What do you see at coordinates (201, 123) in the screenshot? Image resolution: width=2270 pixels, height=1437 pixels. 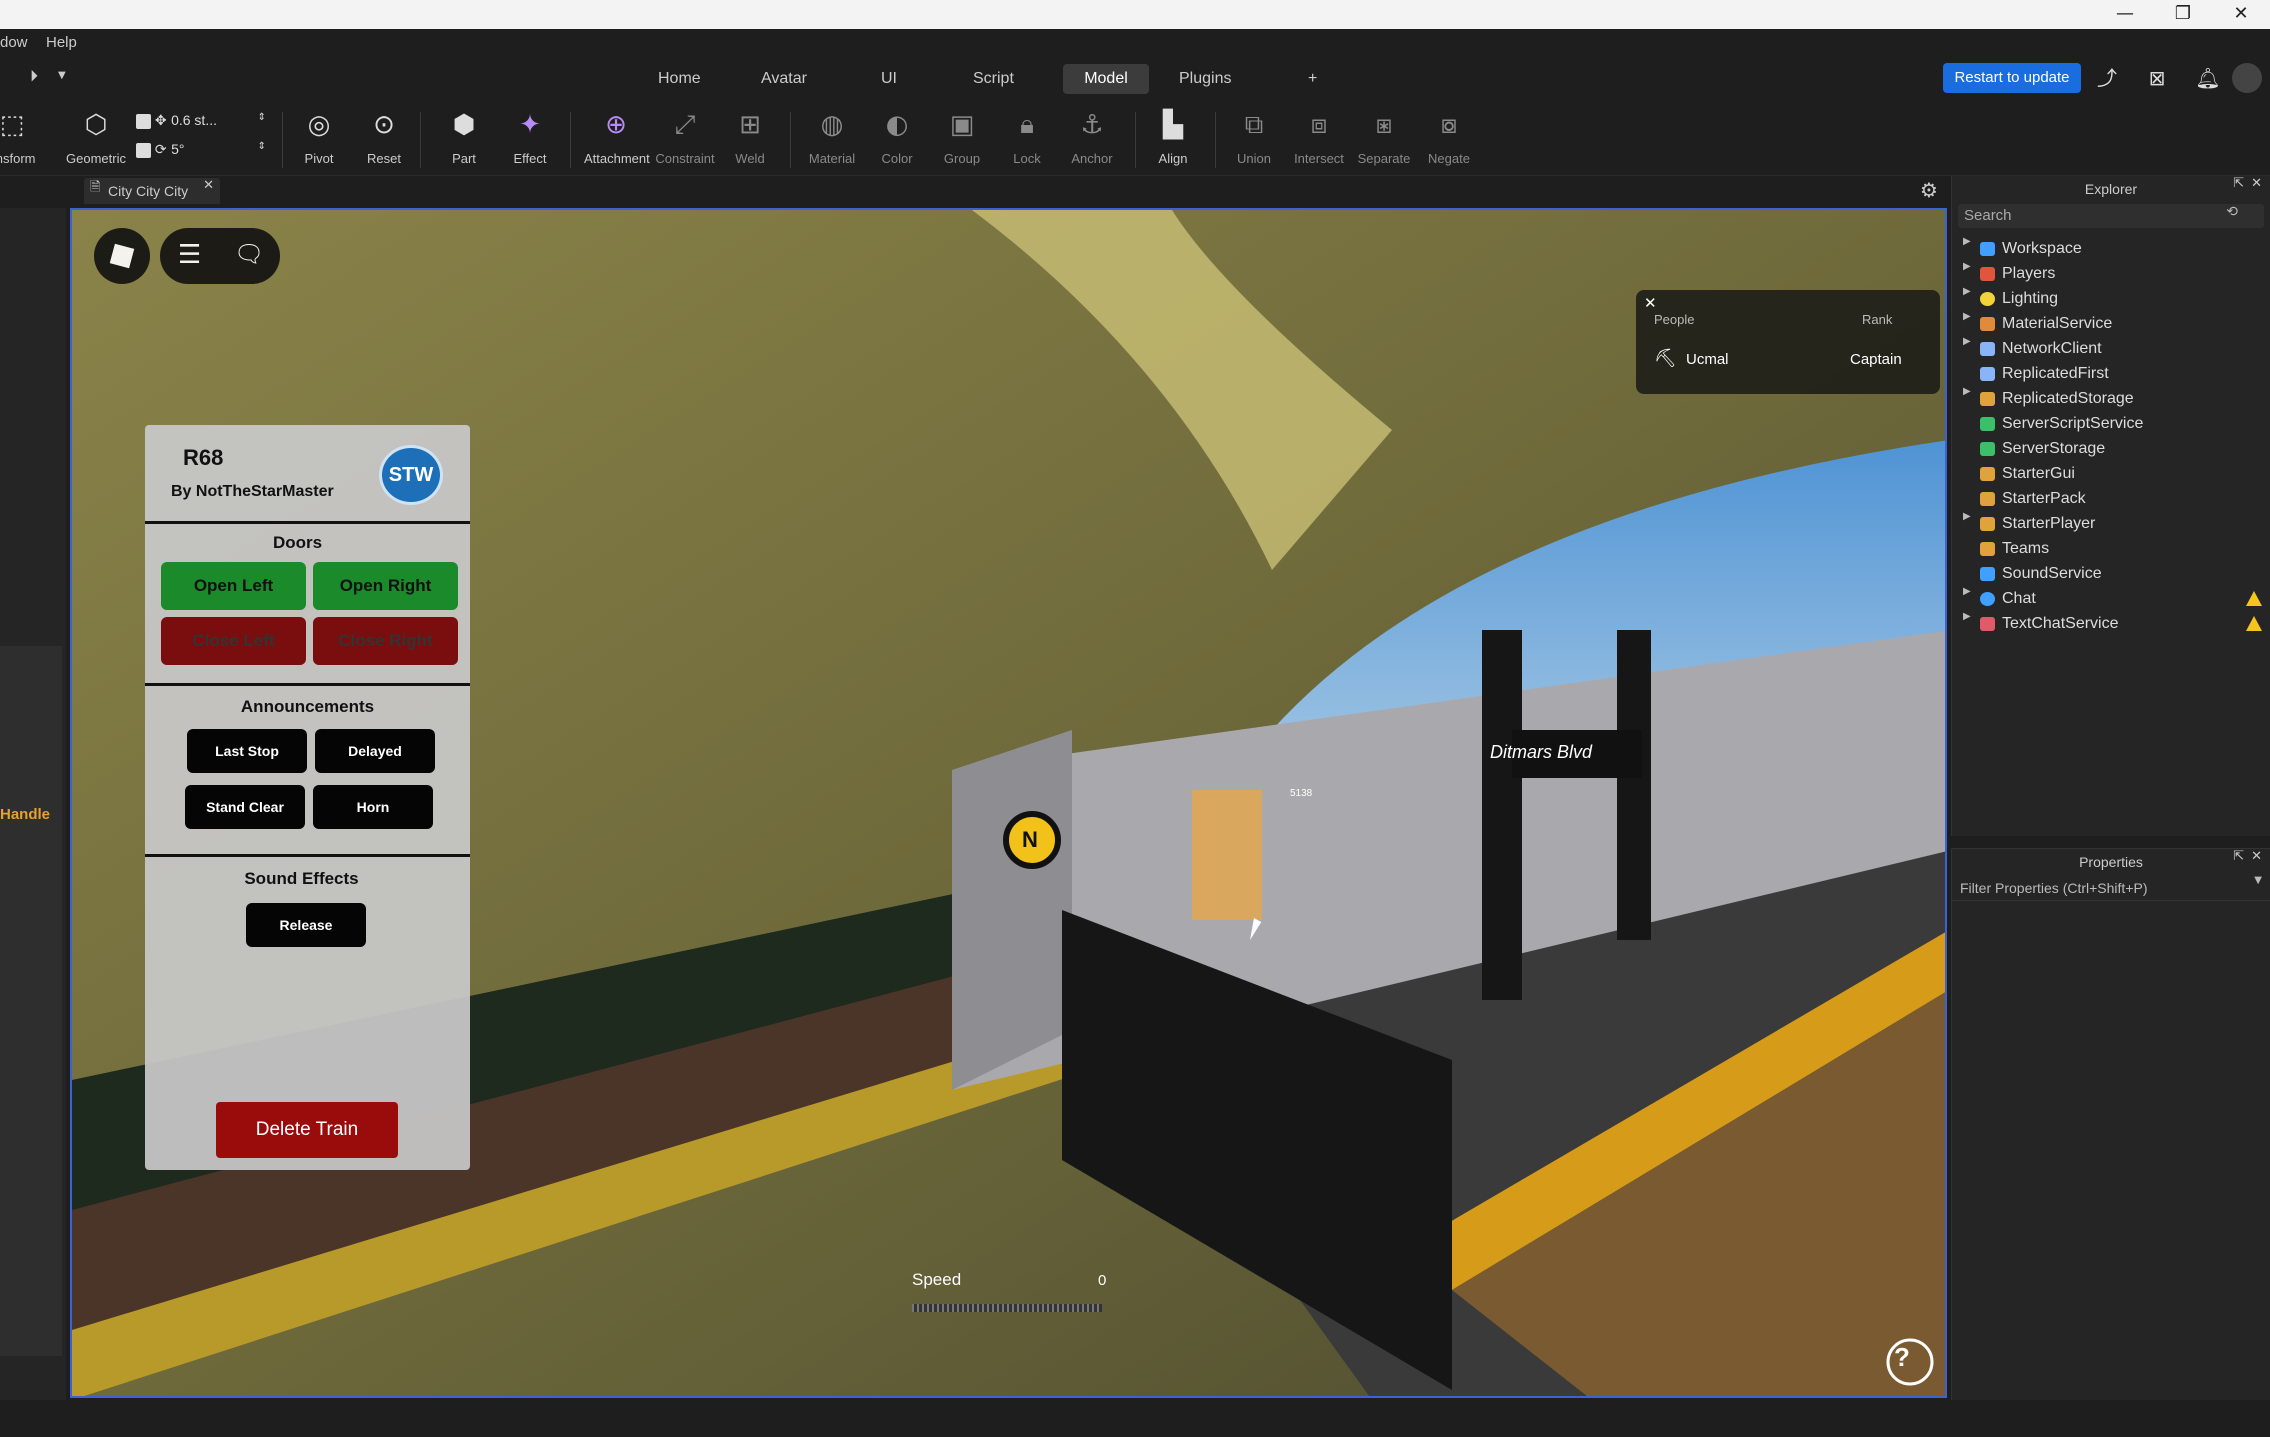 I see `move-step-field: ✥ 0.6 st... ⇕` at bounding box center [201, 123].